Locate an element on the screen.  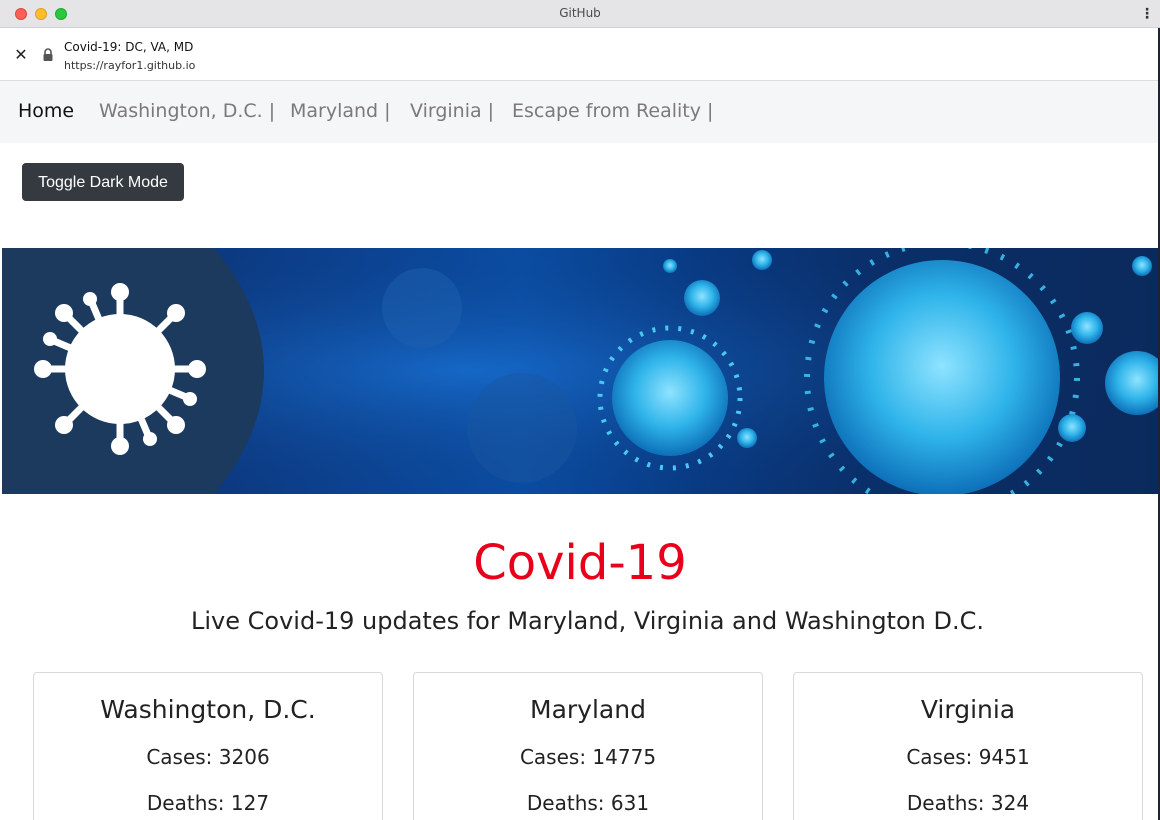
card-cases: Cases: 14775 is located at coordinates (588, 757).